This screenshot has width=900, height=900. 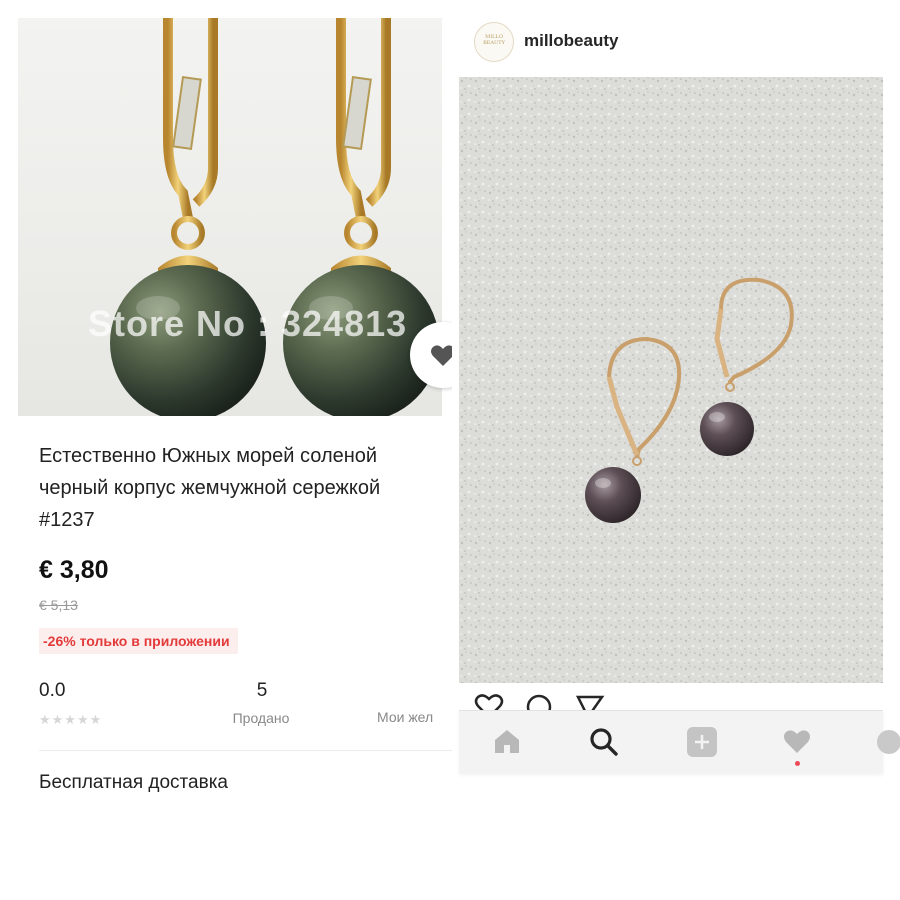 What do you see at coordinates (71, 719) in the screenshot?
I see `rating-stars: ★★★★★` at bounding box center [71, 719].